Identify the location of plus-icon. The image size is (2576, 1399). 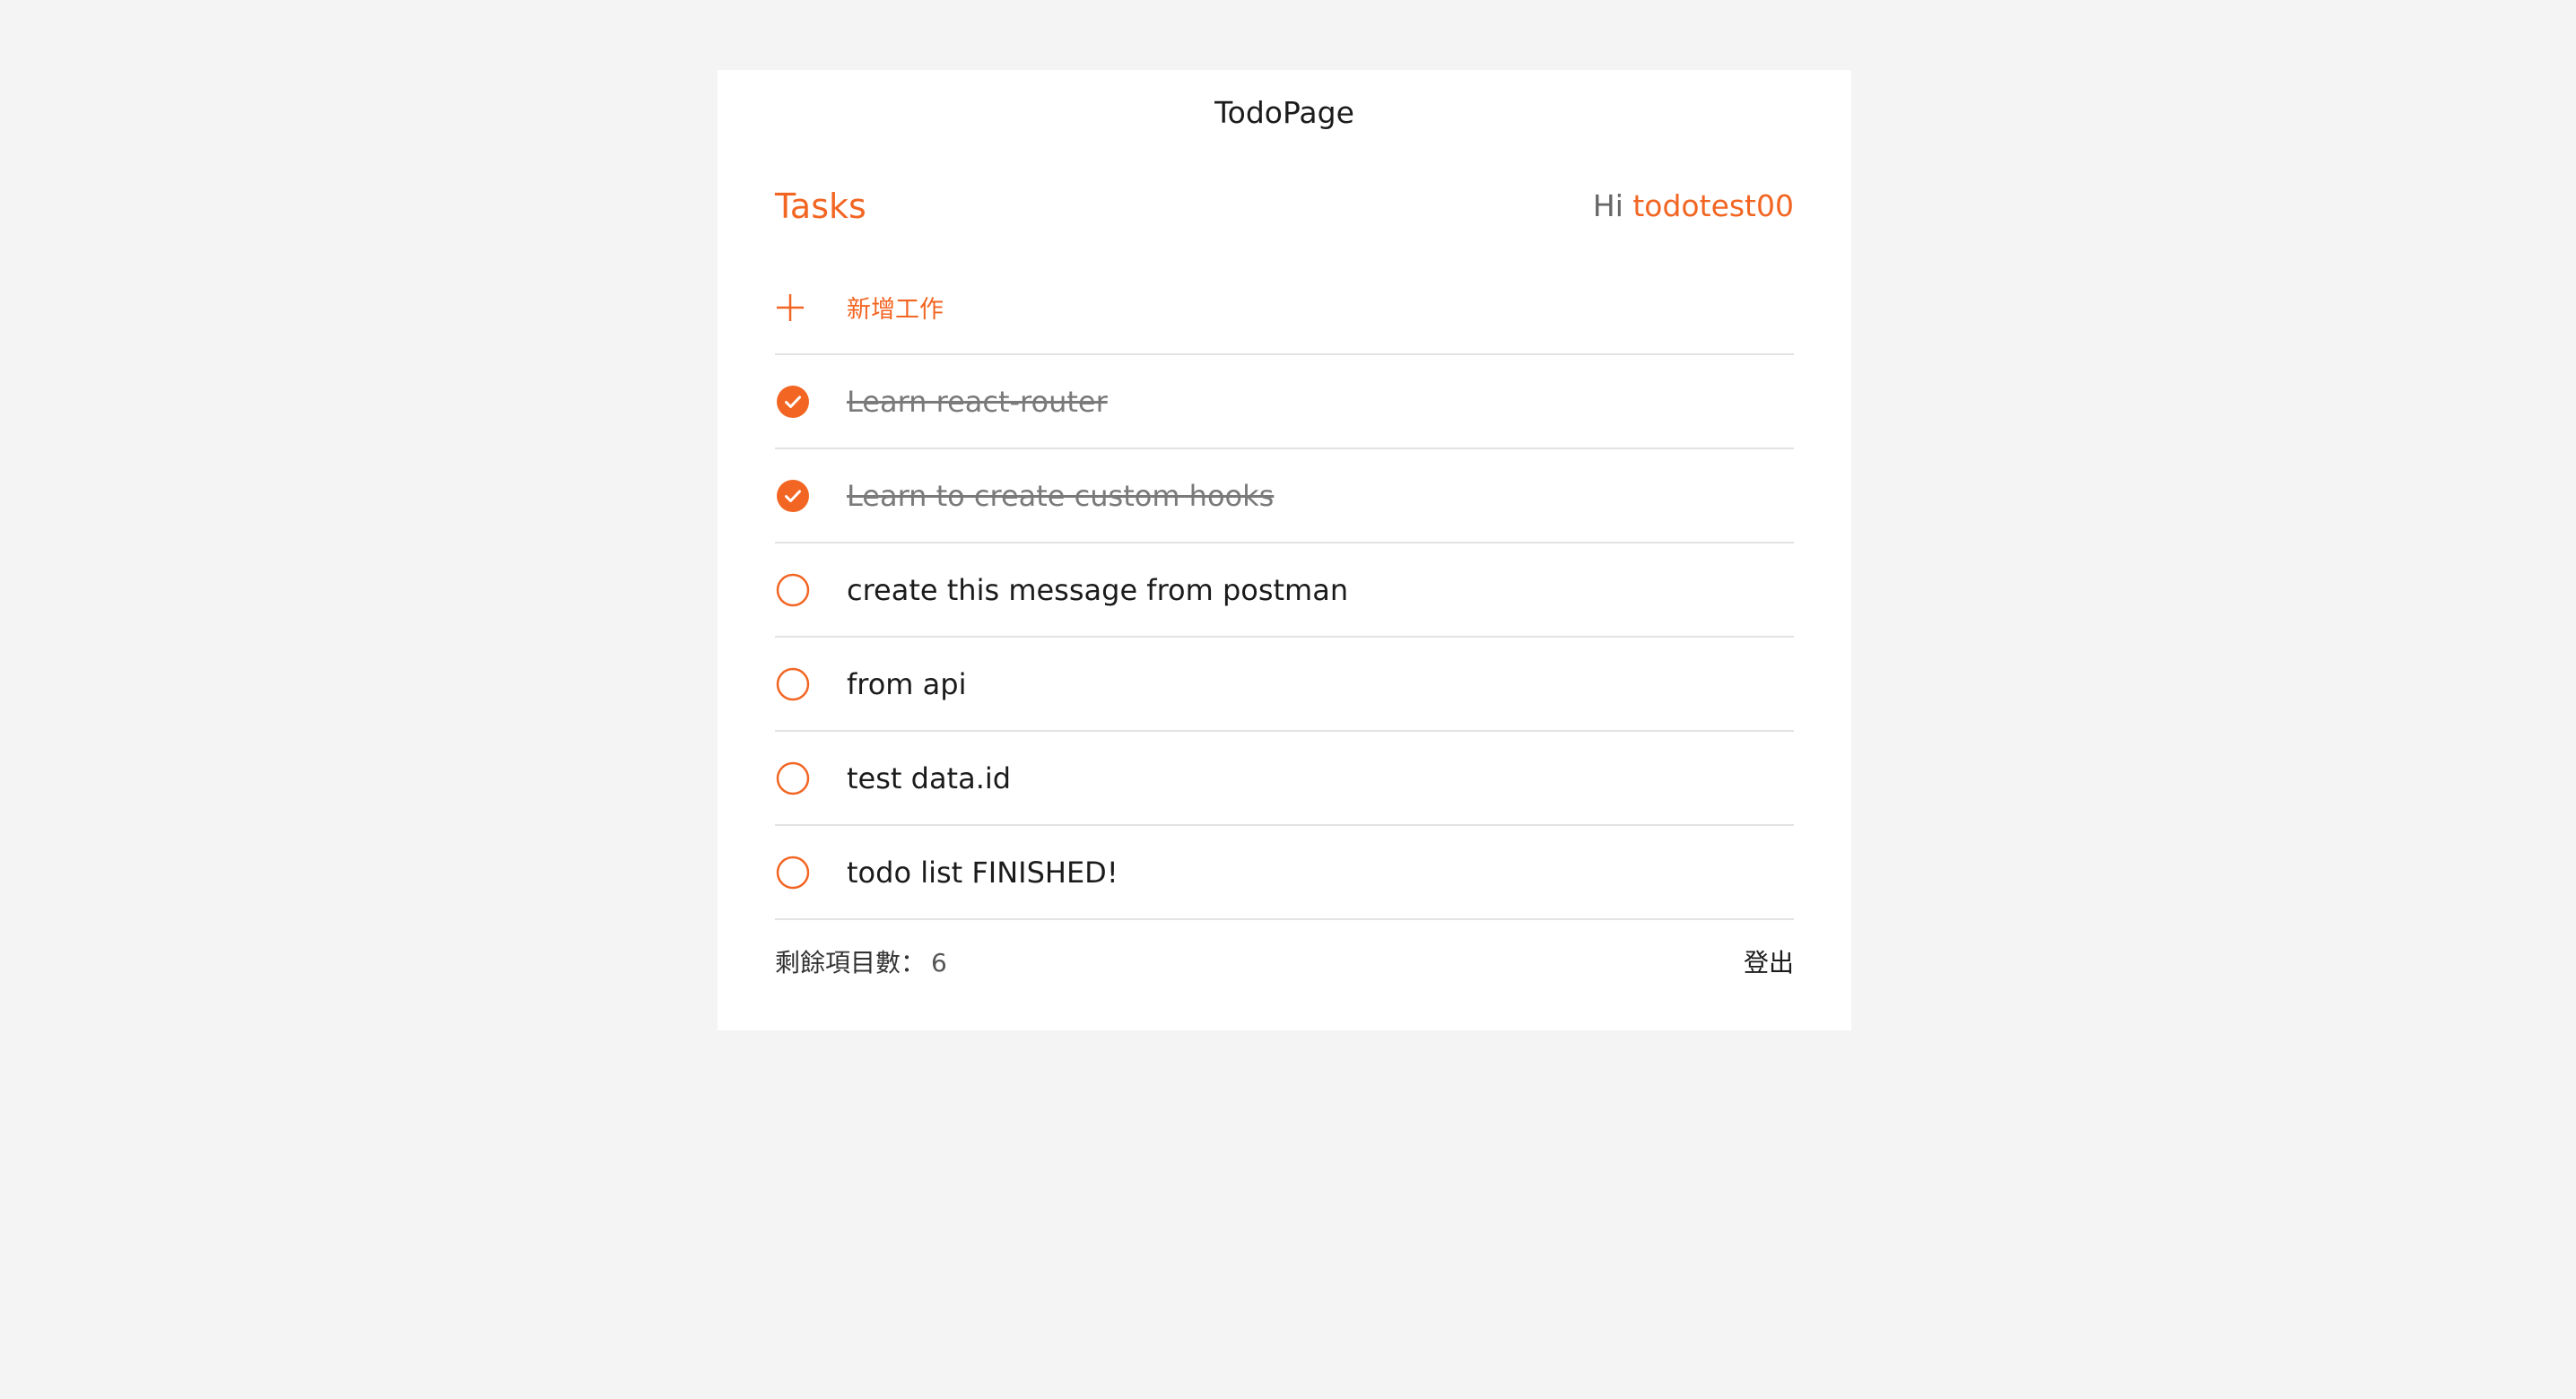
(811, 308).